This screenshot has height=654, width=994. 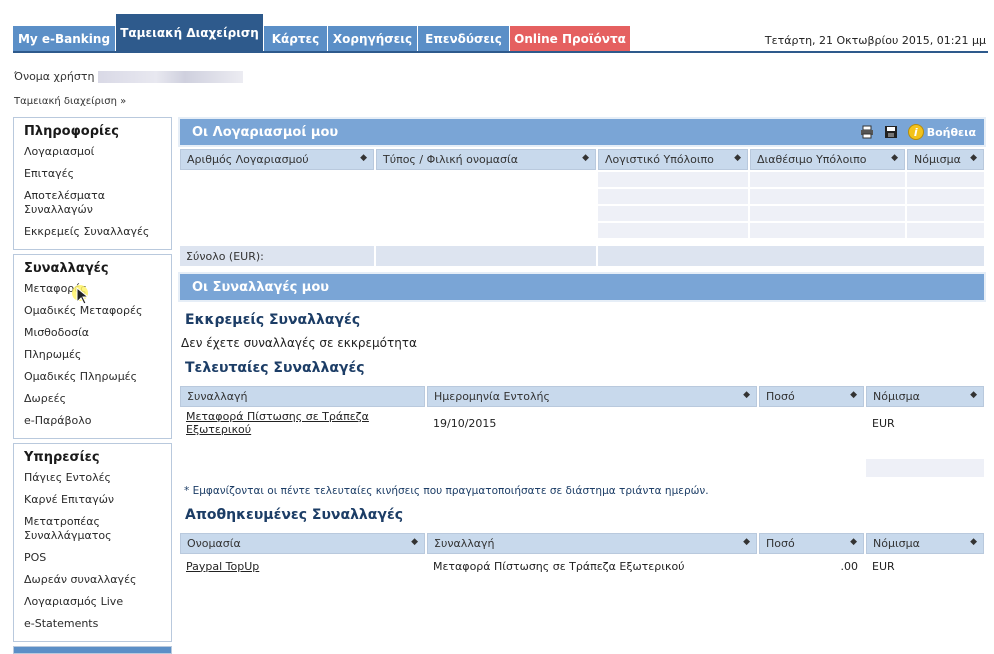 What do you see at coordinates (925, 566) in the screenshot?
I see `saved-currency: EUR` at bounding box center [925, 566].